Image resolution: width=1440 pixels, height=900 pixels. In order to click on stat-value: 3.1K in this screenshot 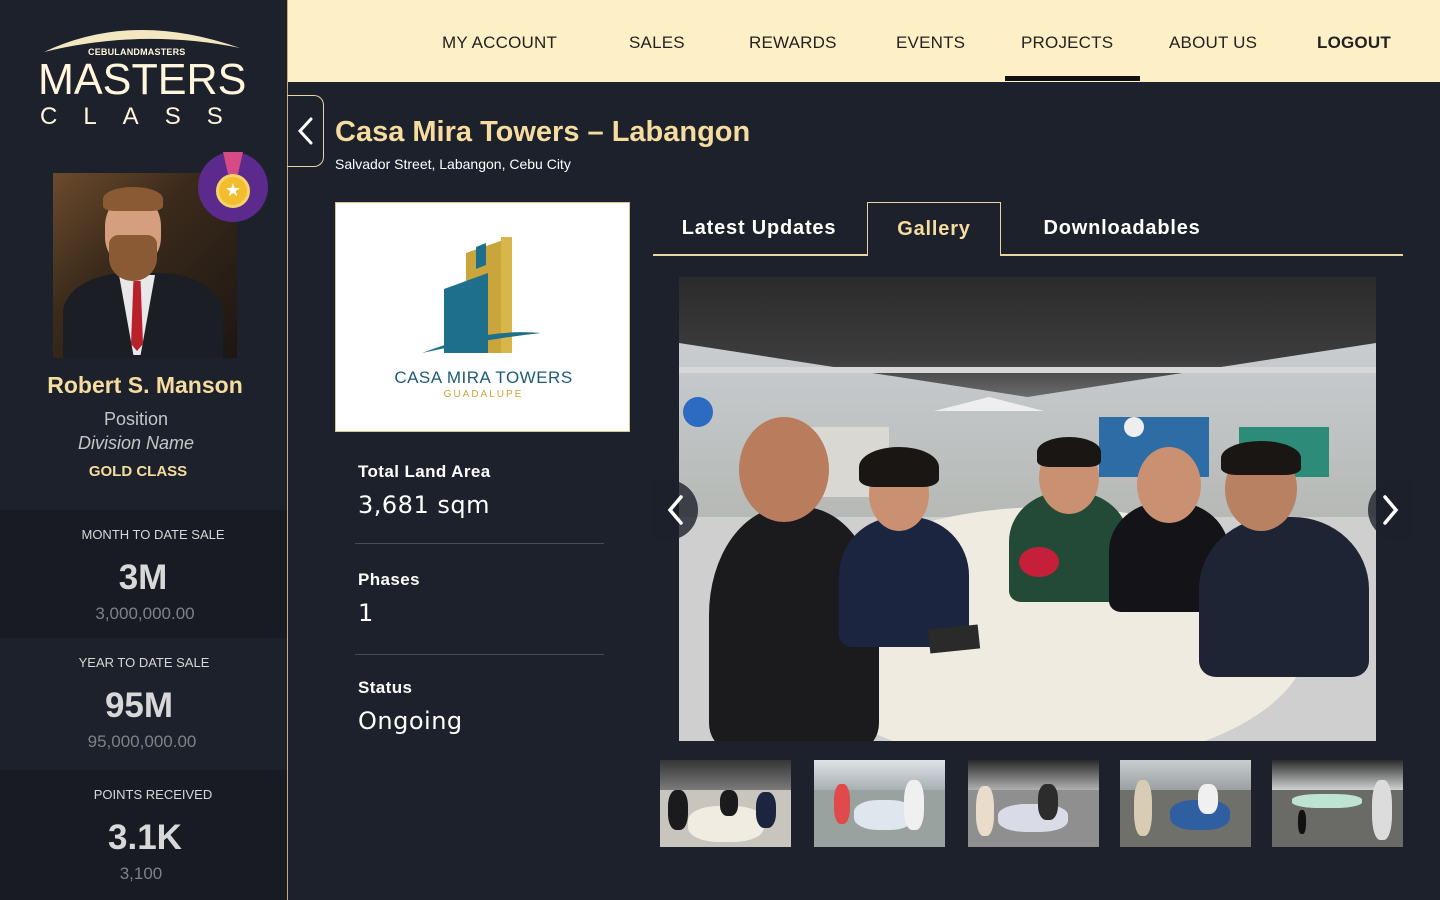, I will do `click(145, 837)`.